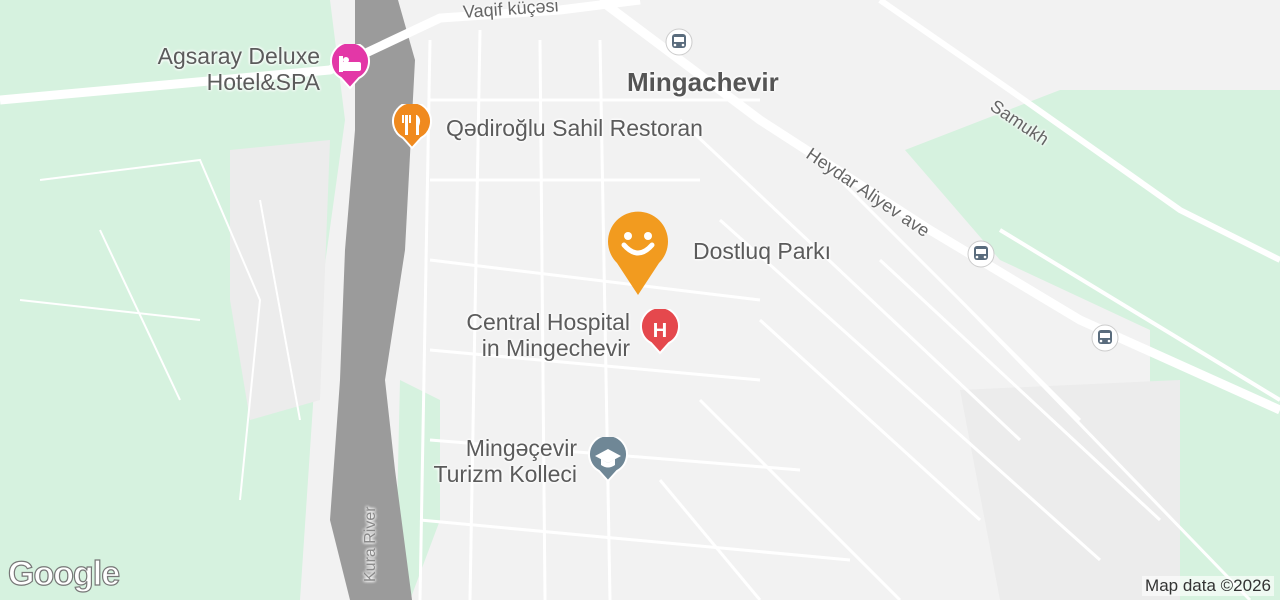 This screenshot has width=1280, height=600. What do you see at coordinates (703, 82) in the screenshot?
I see `city-label: Mingachevir` at bounding box center [703, 82].